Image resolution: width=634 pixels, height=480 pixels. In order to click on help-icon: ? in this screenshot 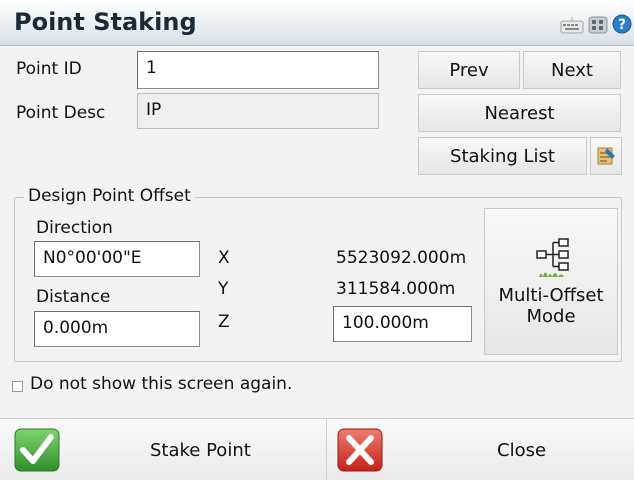, I will do `click(622, 26)`.